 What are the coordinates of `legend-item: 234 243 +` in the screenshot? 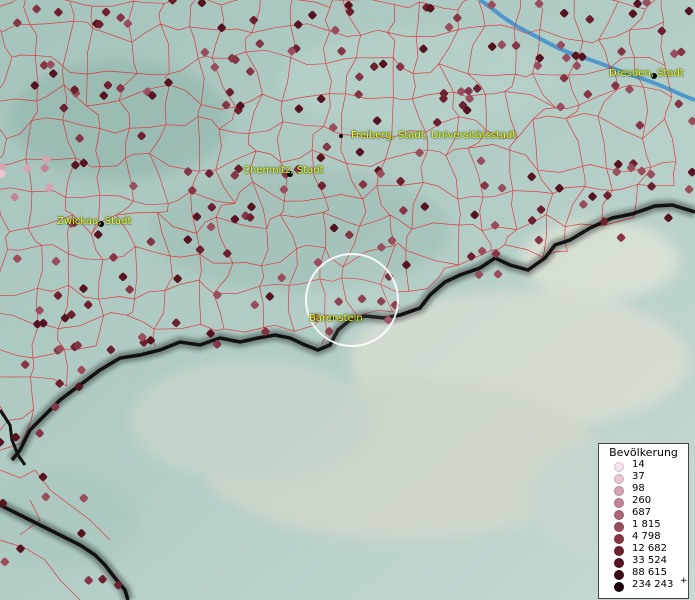 It's located at (643, 584).